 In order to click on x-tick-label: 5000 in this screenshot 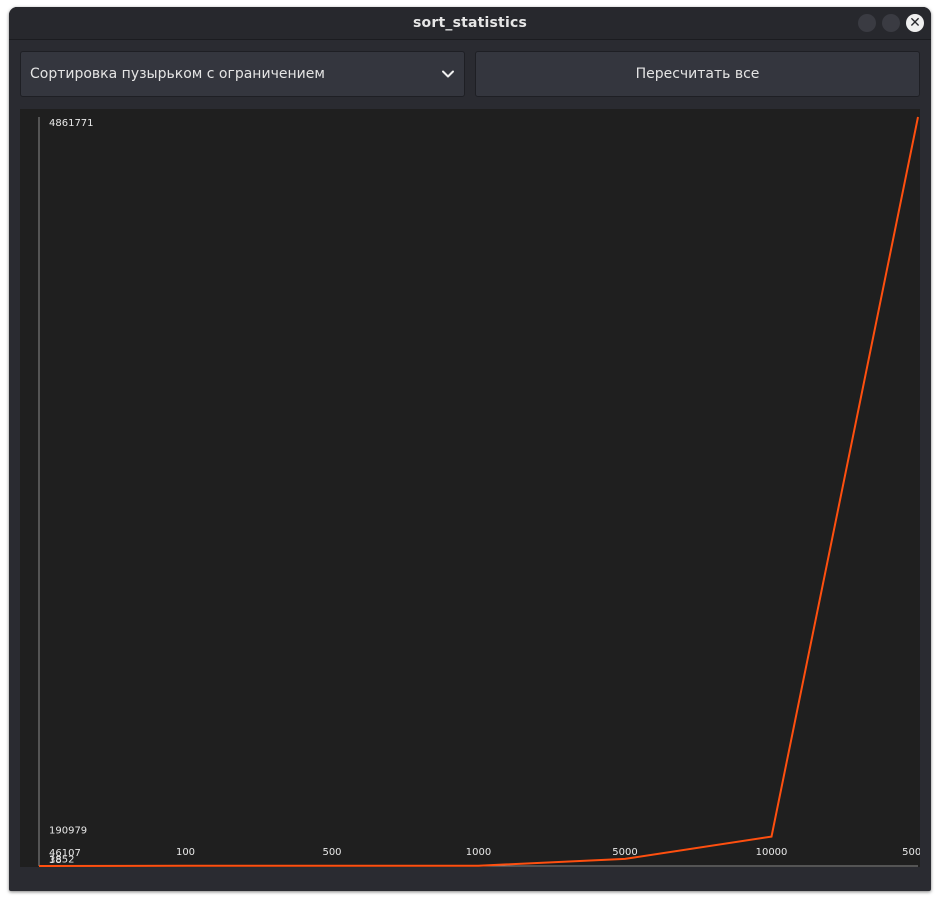, I will do `click(624, 852)`.